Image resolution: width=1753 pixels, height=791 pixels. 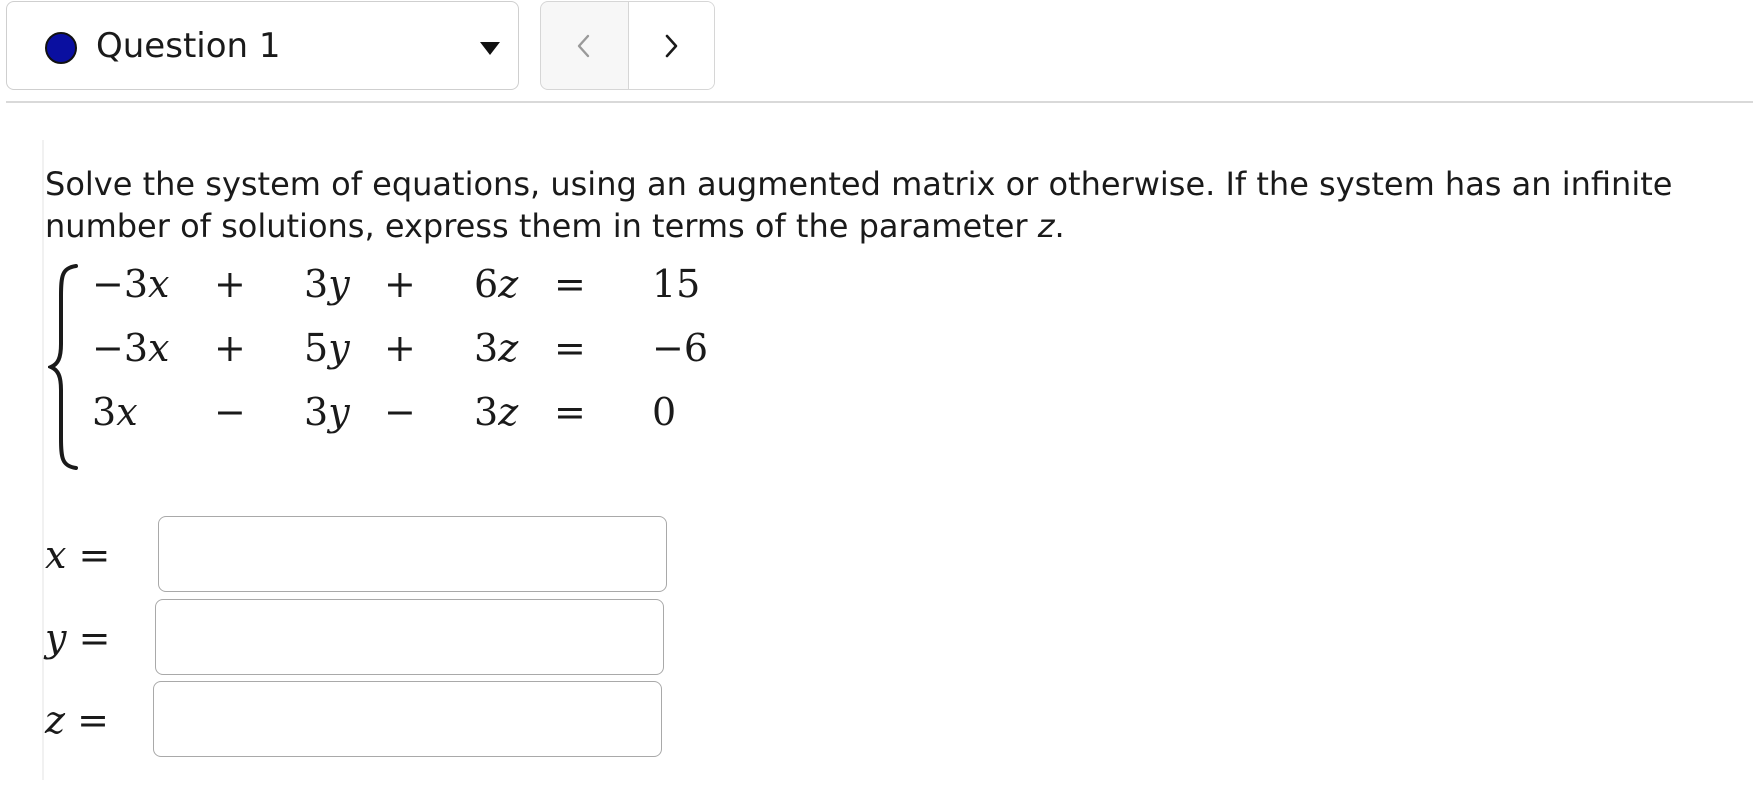 I want to click on eq-row-2-term-x: −3x, so click(x=131, y=348).